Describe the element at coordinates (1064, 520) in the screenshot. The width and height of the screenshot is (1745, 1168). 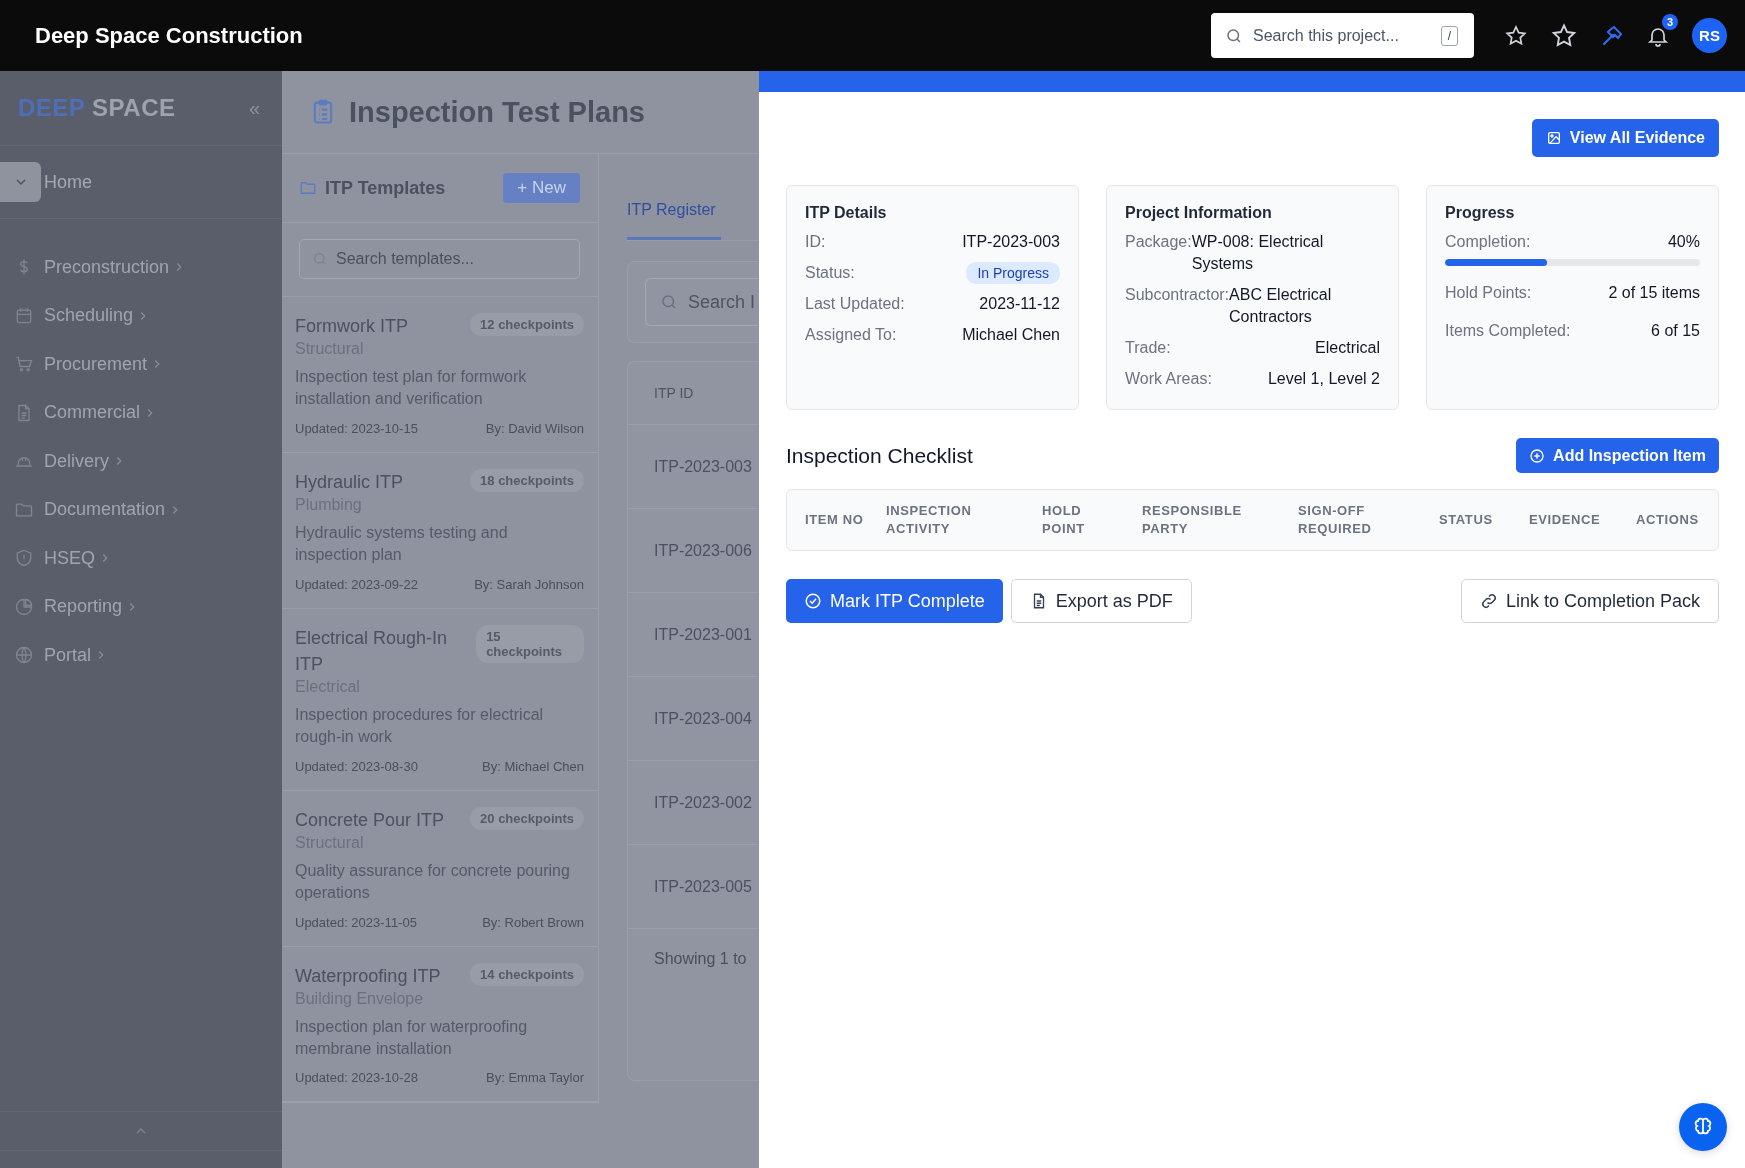
I see `column-header: HOLD POINT` at that location.